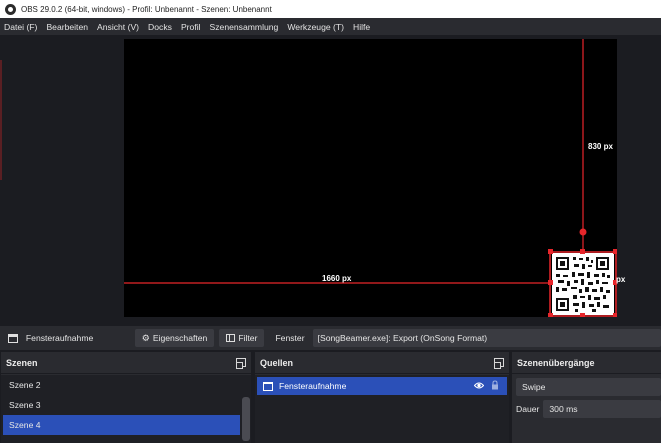 The width and height of the screenshot is (661, 443). Describe the element at coordinates (382, 386) in the screenshot. I see `source-item-selected: Fensteraufnahme` at that location.